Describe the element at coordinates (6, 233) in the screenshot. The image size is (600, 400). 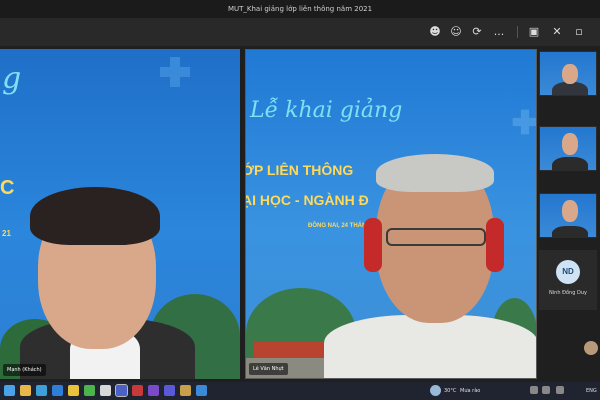
I see `banner-digits-fragment: 21` at that location.